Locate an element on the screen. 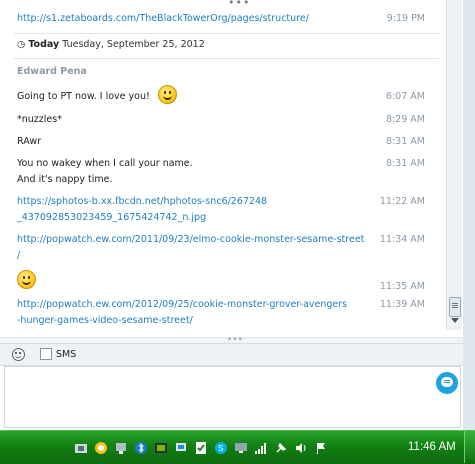 Image resolution: width=475 pixels, height=464 pixels. message-time: 11:34 AM is located at coordinates (402, 239).